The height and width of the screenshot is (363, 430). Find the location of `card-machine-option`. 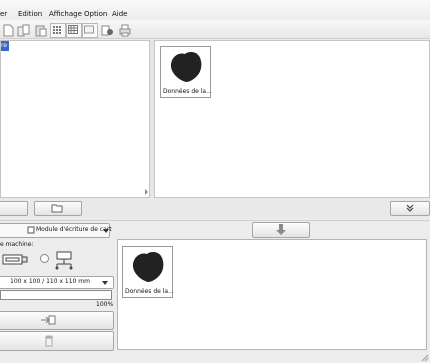

card-machine-option is located at coordinates (15, 259).